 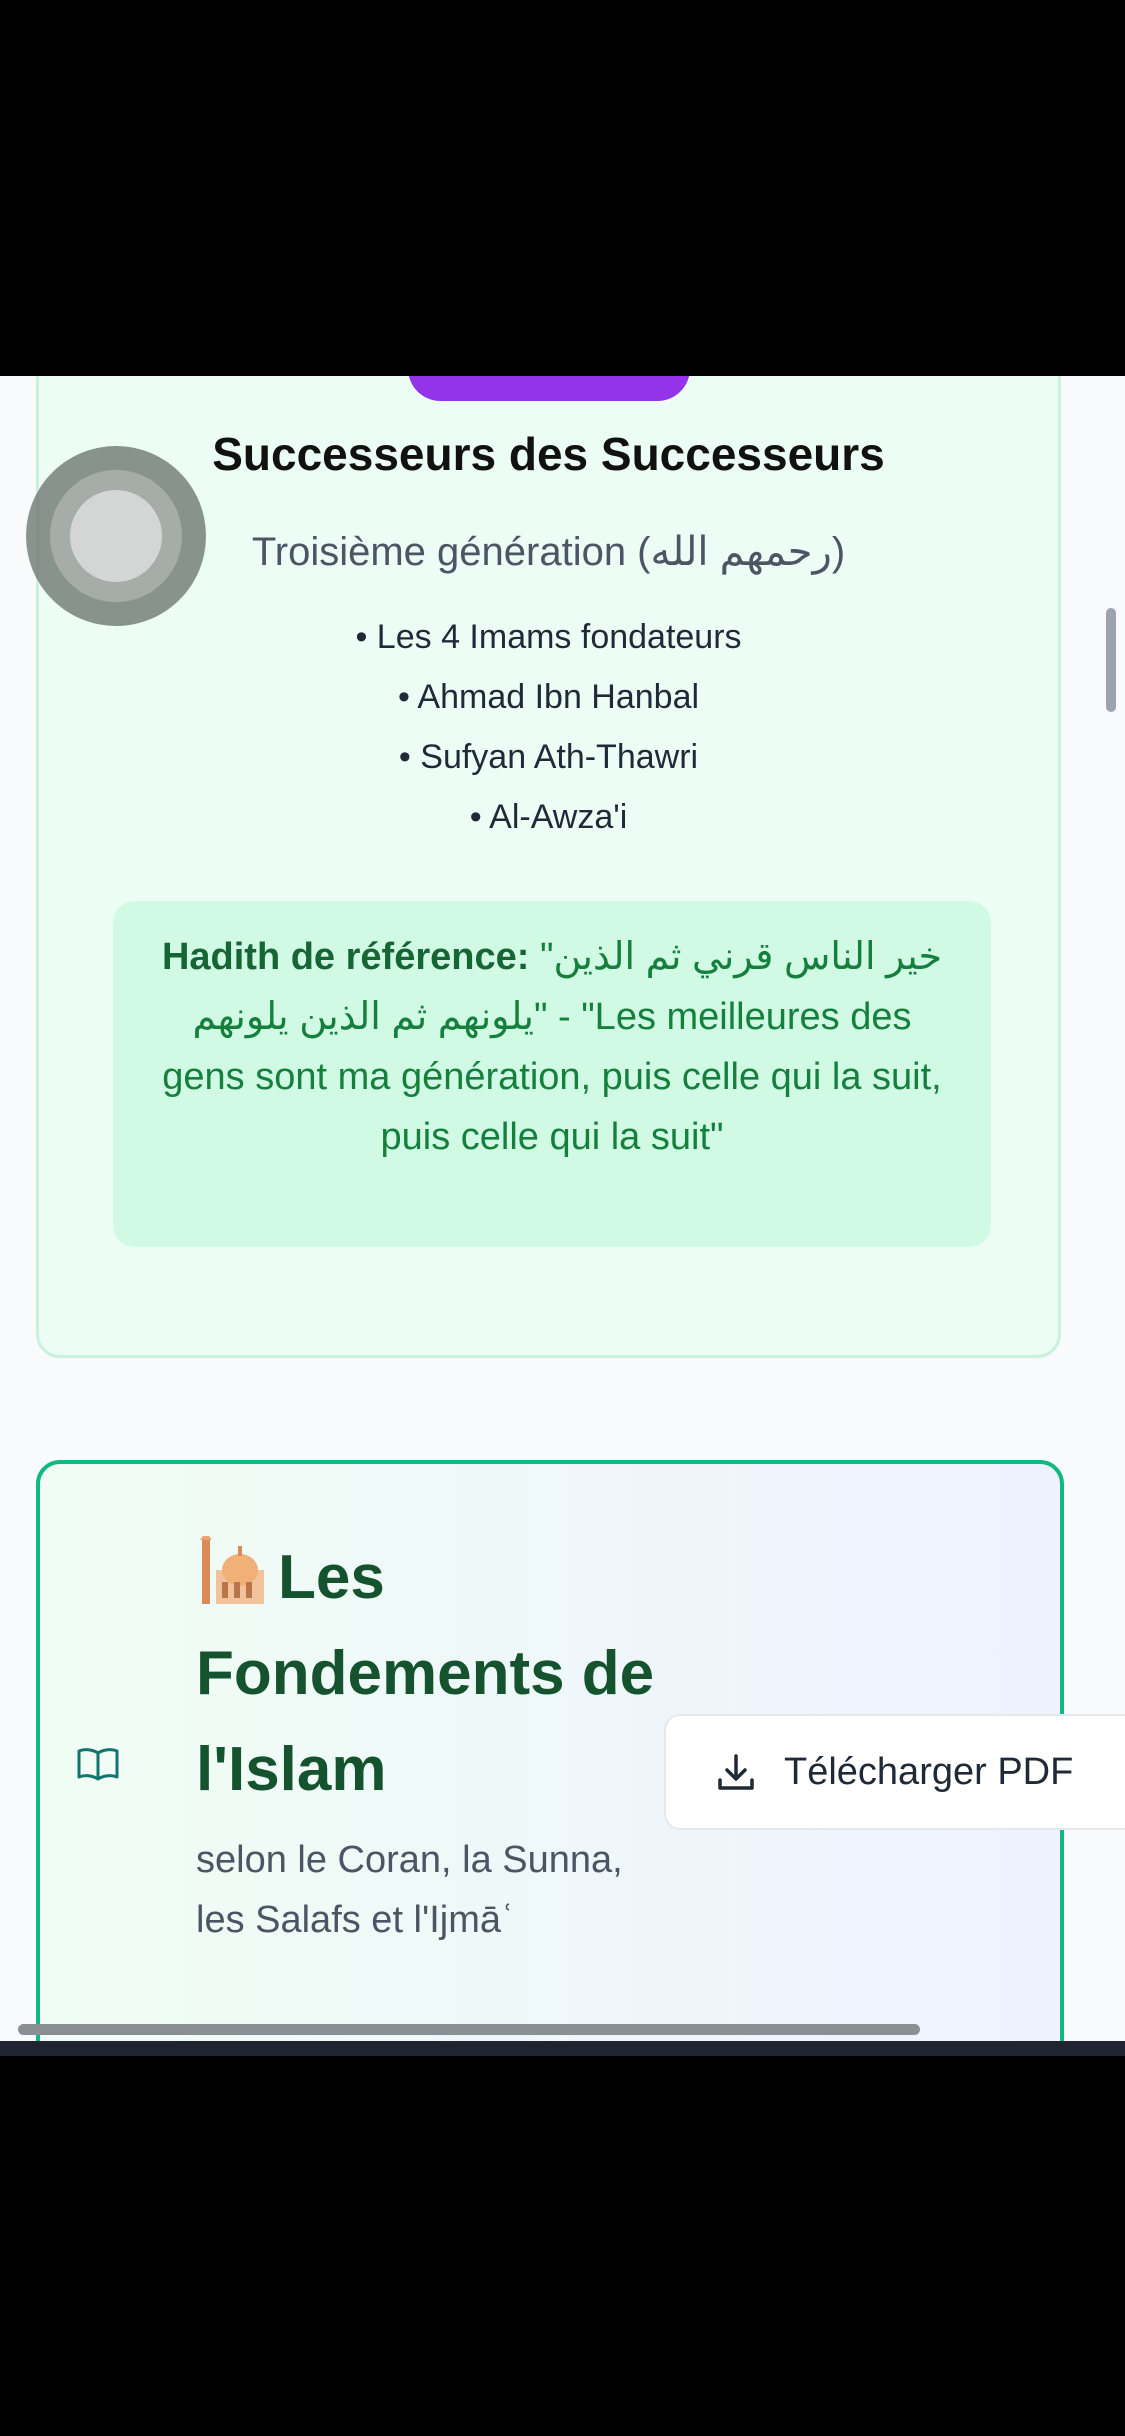 What do you see at coordinates (548, 817) in the screenshot?
I see `list-item: • Al-Awza'i` at bounding box center [548, 817].